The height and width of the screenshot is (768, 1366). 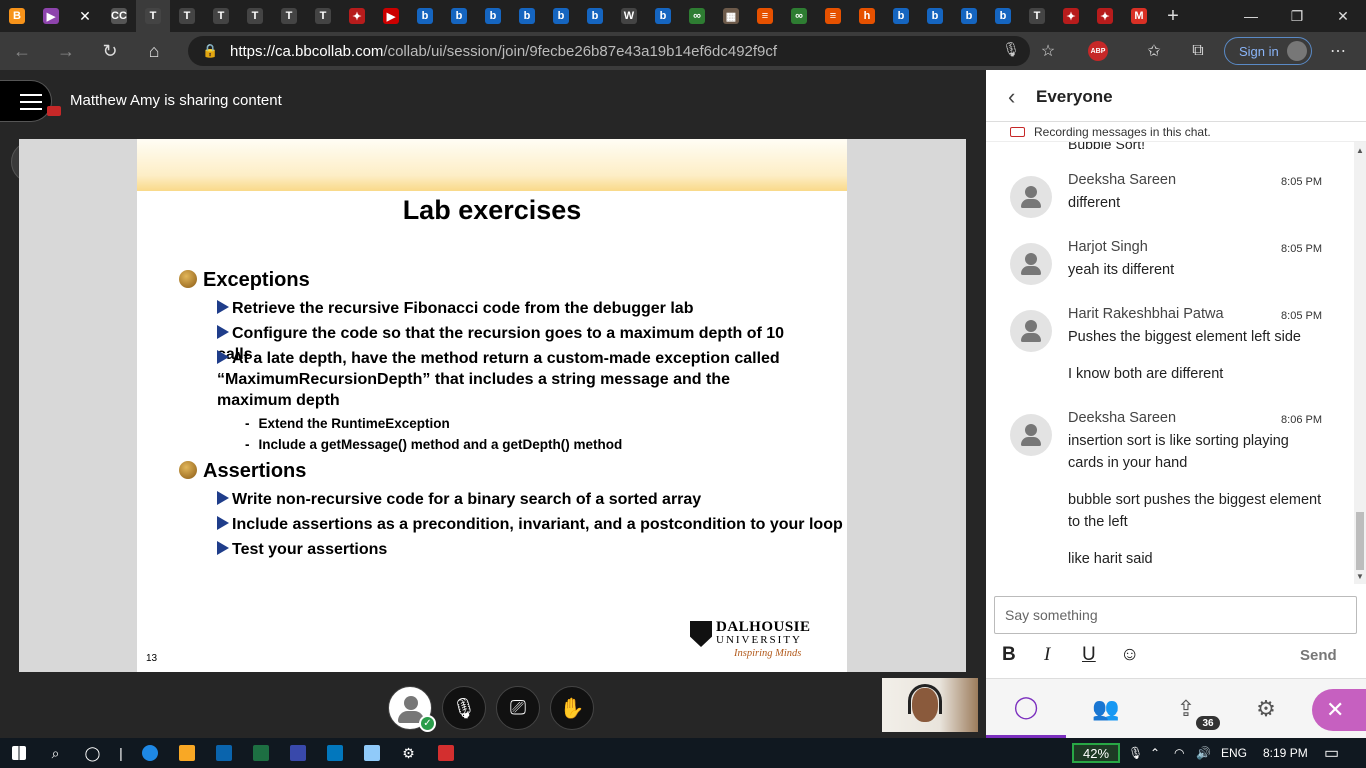 I want to click on chat-input: Say something, so click(x=1175, y=615).